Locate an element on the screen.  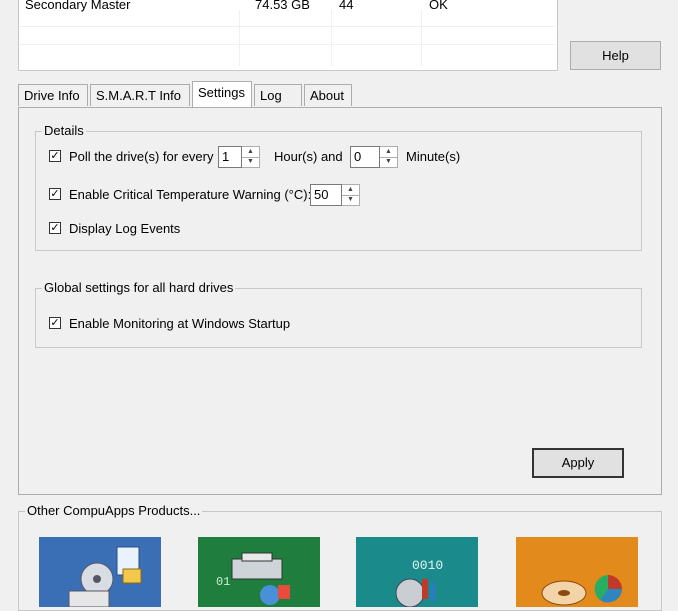
poll-label: Poll the drive(s) for every is located at coordinates (141, 156).